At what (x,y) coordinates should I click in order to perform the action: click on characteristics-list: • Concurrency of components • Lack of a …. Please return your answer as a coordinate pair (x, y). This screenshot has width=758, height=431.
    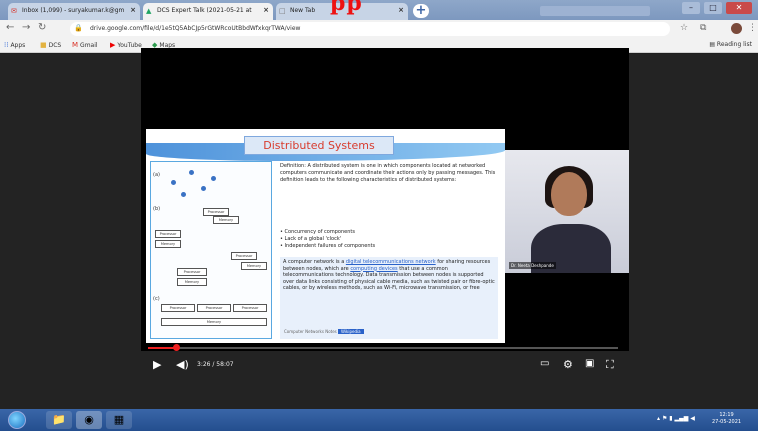
    Looking at the image, I should click on (389, 239).